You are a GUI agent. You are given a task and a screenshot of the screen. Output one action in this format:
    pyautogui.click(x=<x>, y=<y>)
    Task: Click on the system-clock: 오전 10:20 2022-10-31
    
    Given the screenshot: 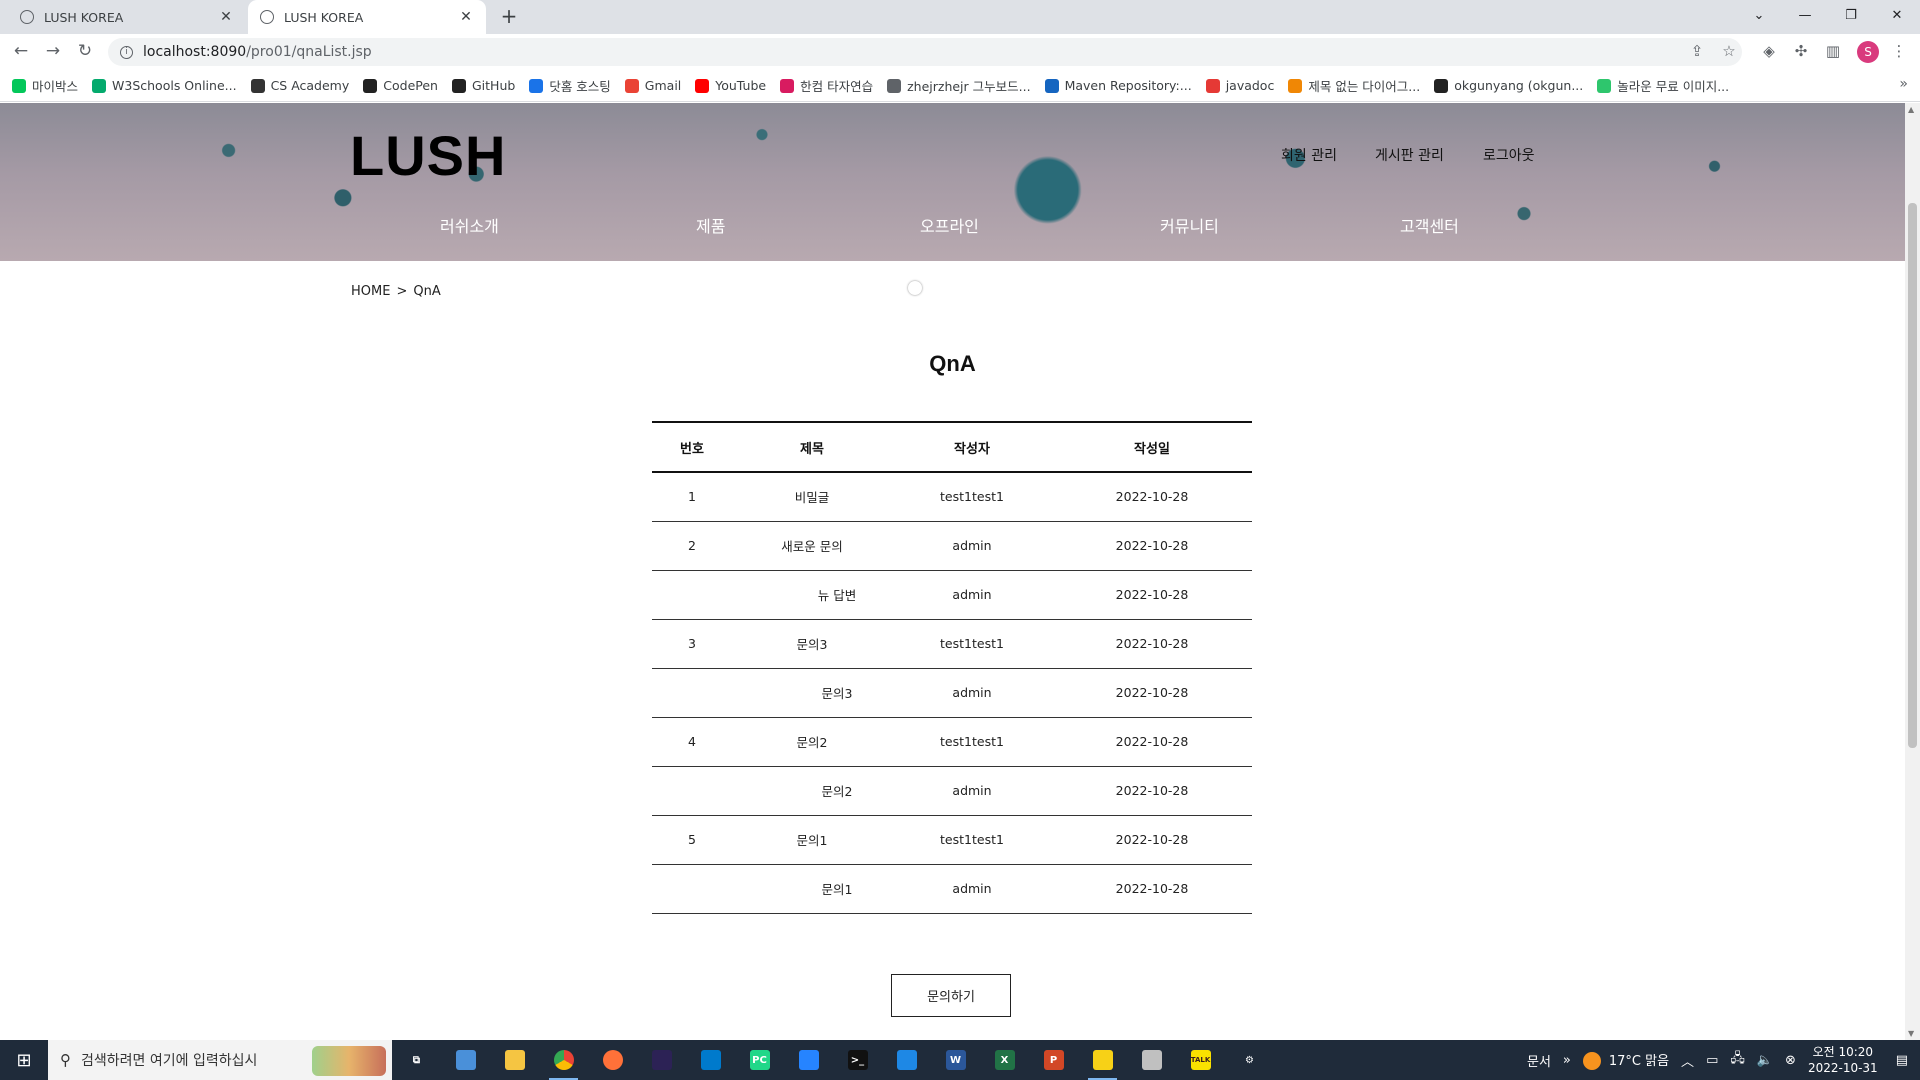 What is the action you would take?
    pyautogui.click(x=1843, y=1060)
    